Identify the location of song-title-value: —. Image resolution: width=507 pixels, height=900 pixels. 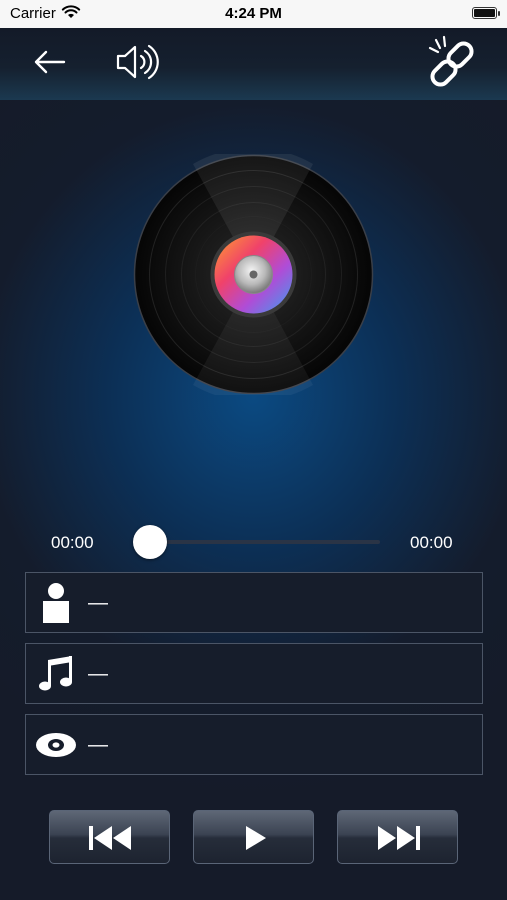
(98, 674).